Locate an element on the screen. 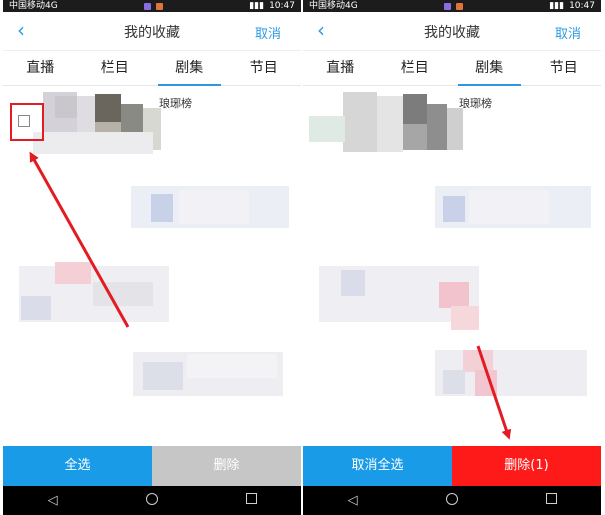 The image size is (605, 515). edit-action-bar: 全选 删除 is located at coordinates (152, 466).